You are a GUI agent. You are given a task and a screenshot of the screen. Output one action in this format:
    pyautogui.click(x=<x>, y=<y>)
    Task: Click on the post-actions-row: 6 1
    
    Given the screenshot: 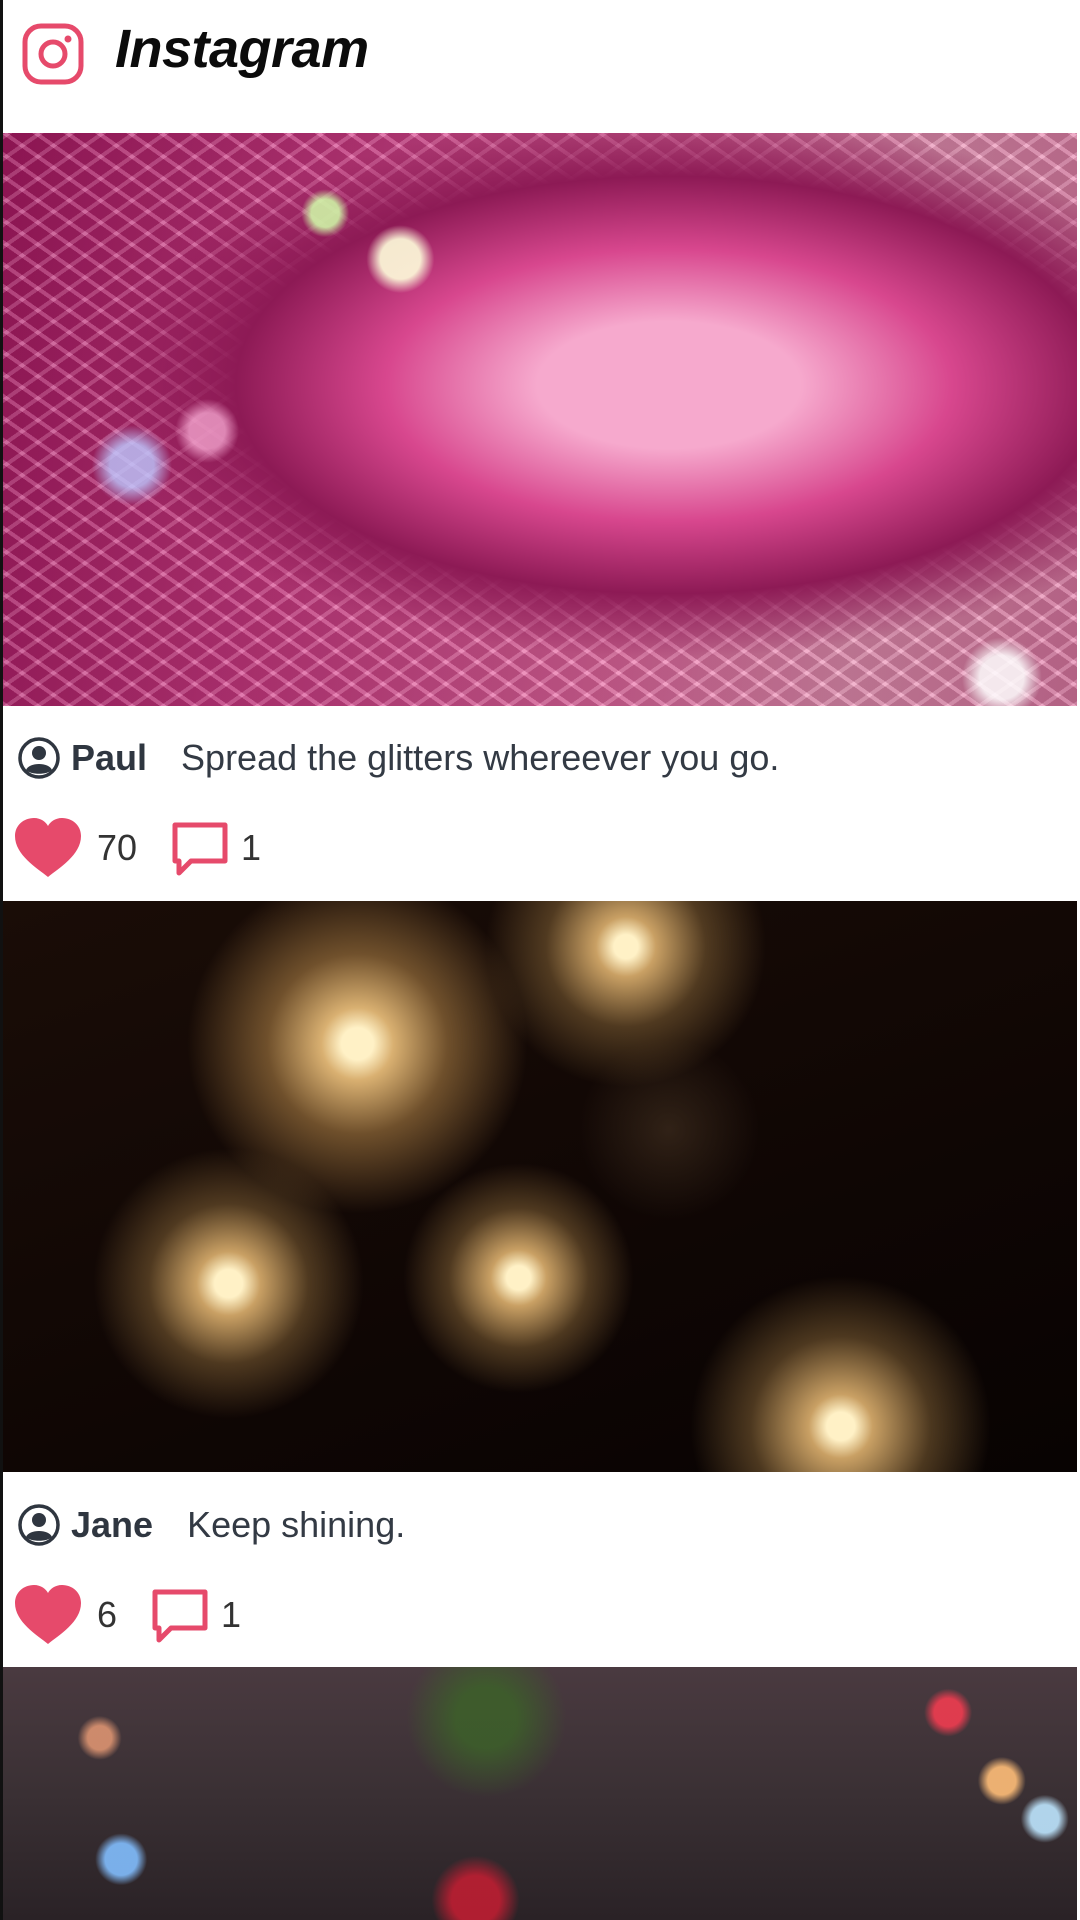 What is the action you would take?
    pyautogui.click(x=127, y=1615)
    